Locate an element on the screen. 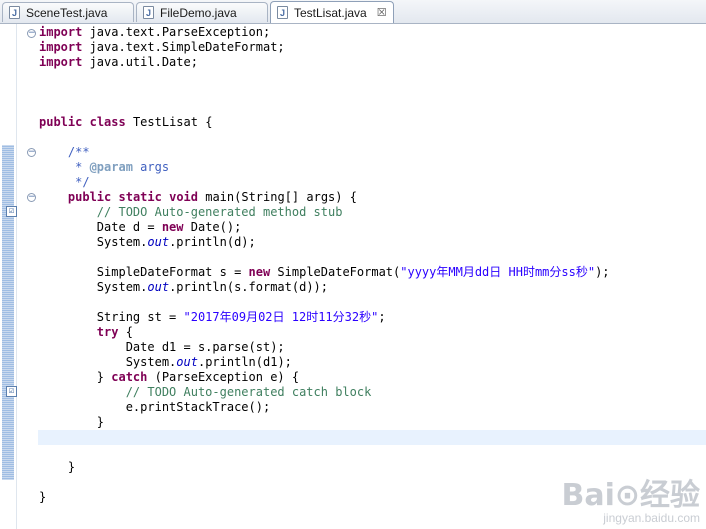 The width and height of the screenshot is (706, 529). tab-label: SceneTest.java is located at coordinates (67, 12).